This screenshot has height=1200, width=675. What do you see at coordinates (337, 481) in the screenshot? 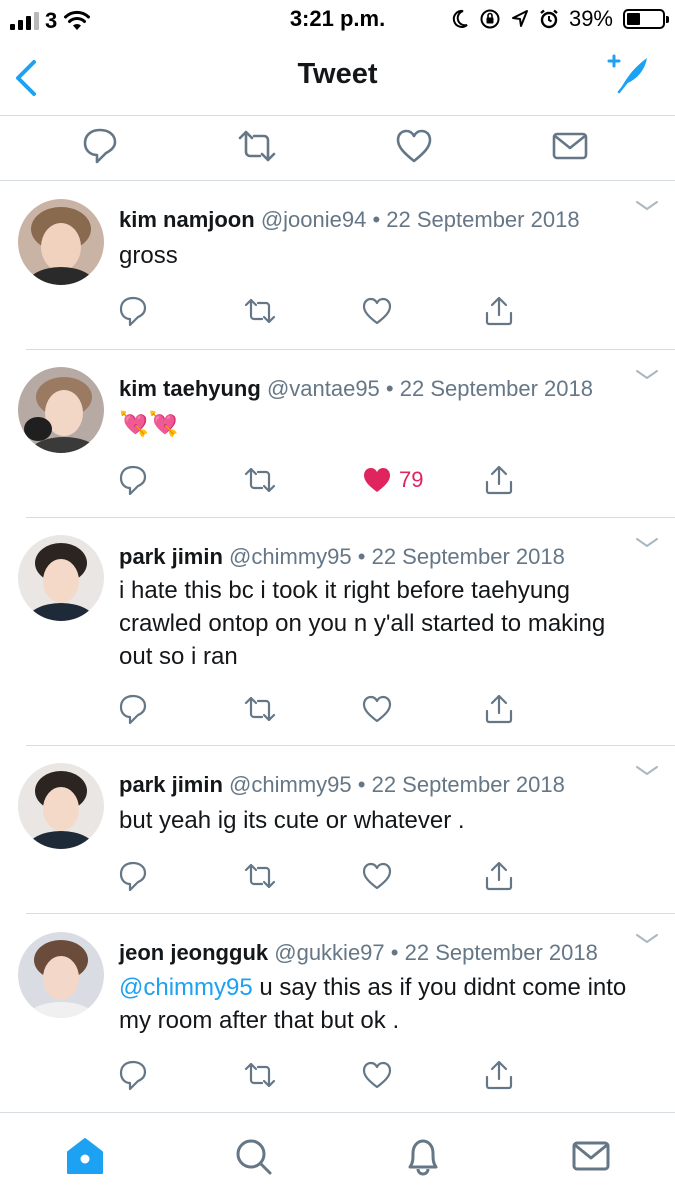
I see `tweet-actions: 79` at bounding box center [337, 481].